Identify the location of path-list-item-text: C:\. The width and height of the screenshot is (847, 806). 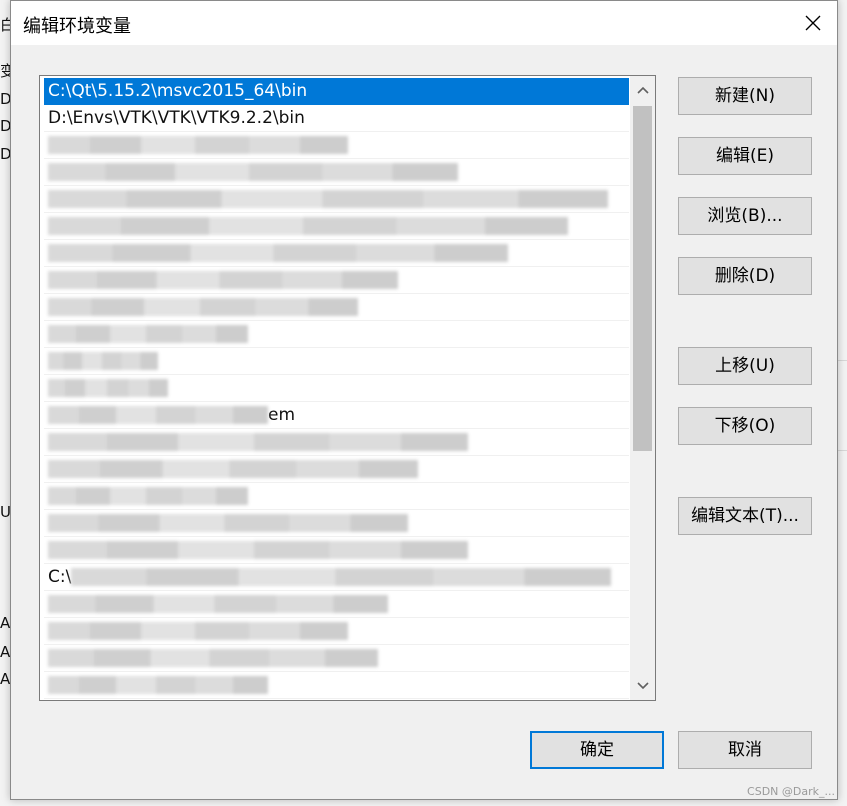
(60, 577).